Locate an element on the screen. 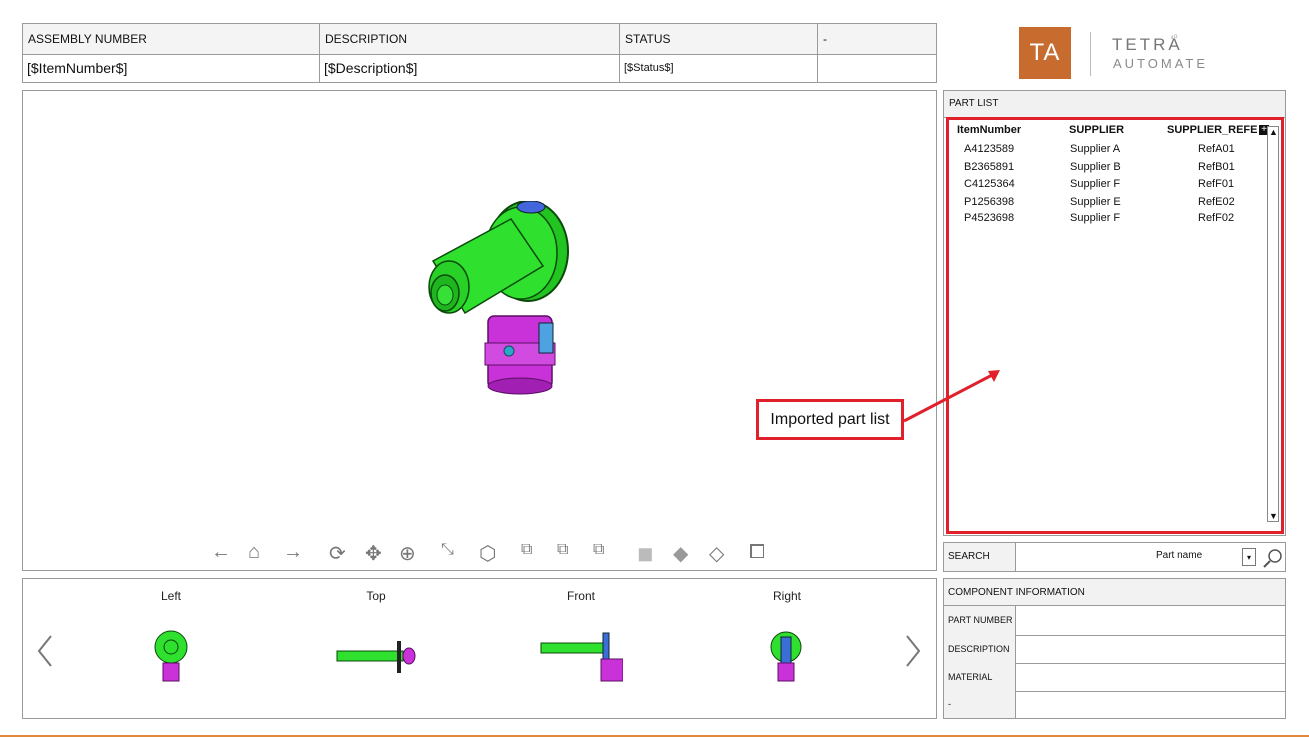 Image resolution: width=1309 pixels, height=737 pixels. table-row-1-supplier: Supplier B is located at coordinates (1095, 167).